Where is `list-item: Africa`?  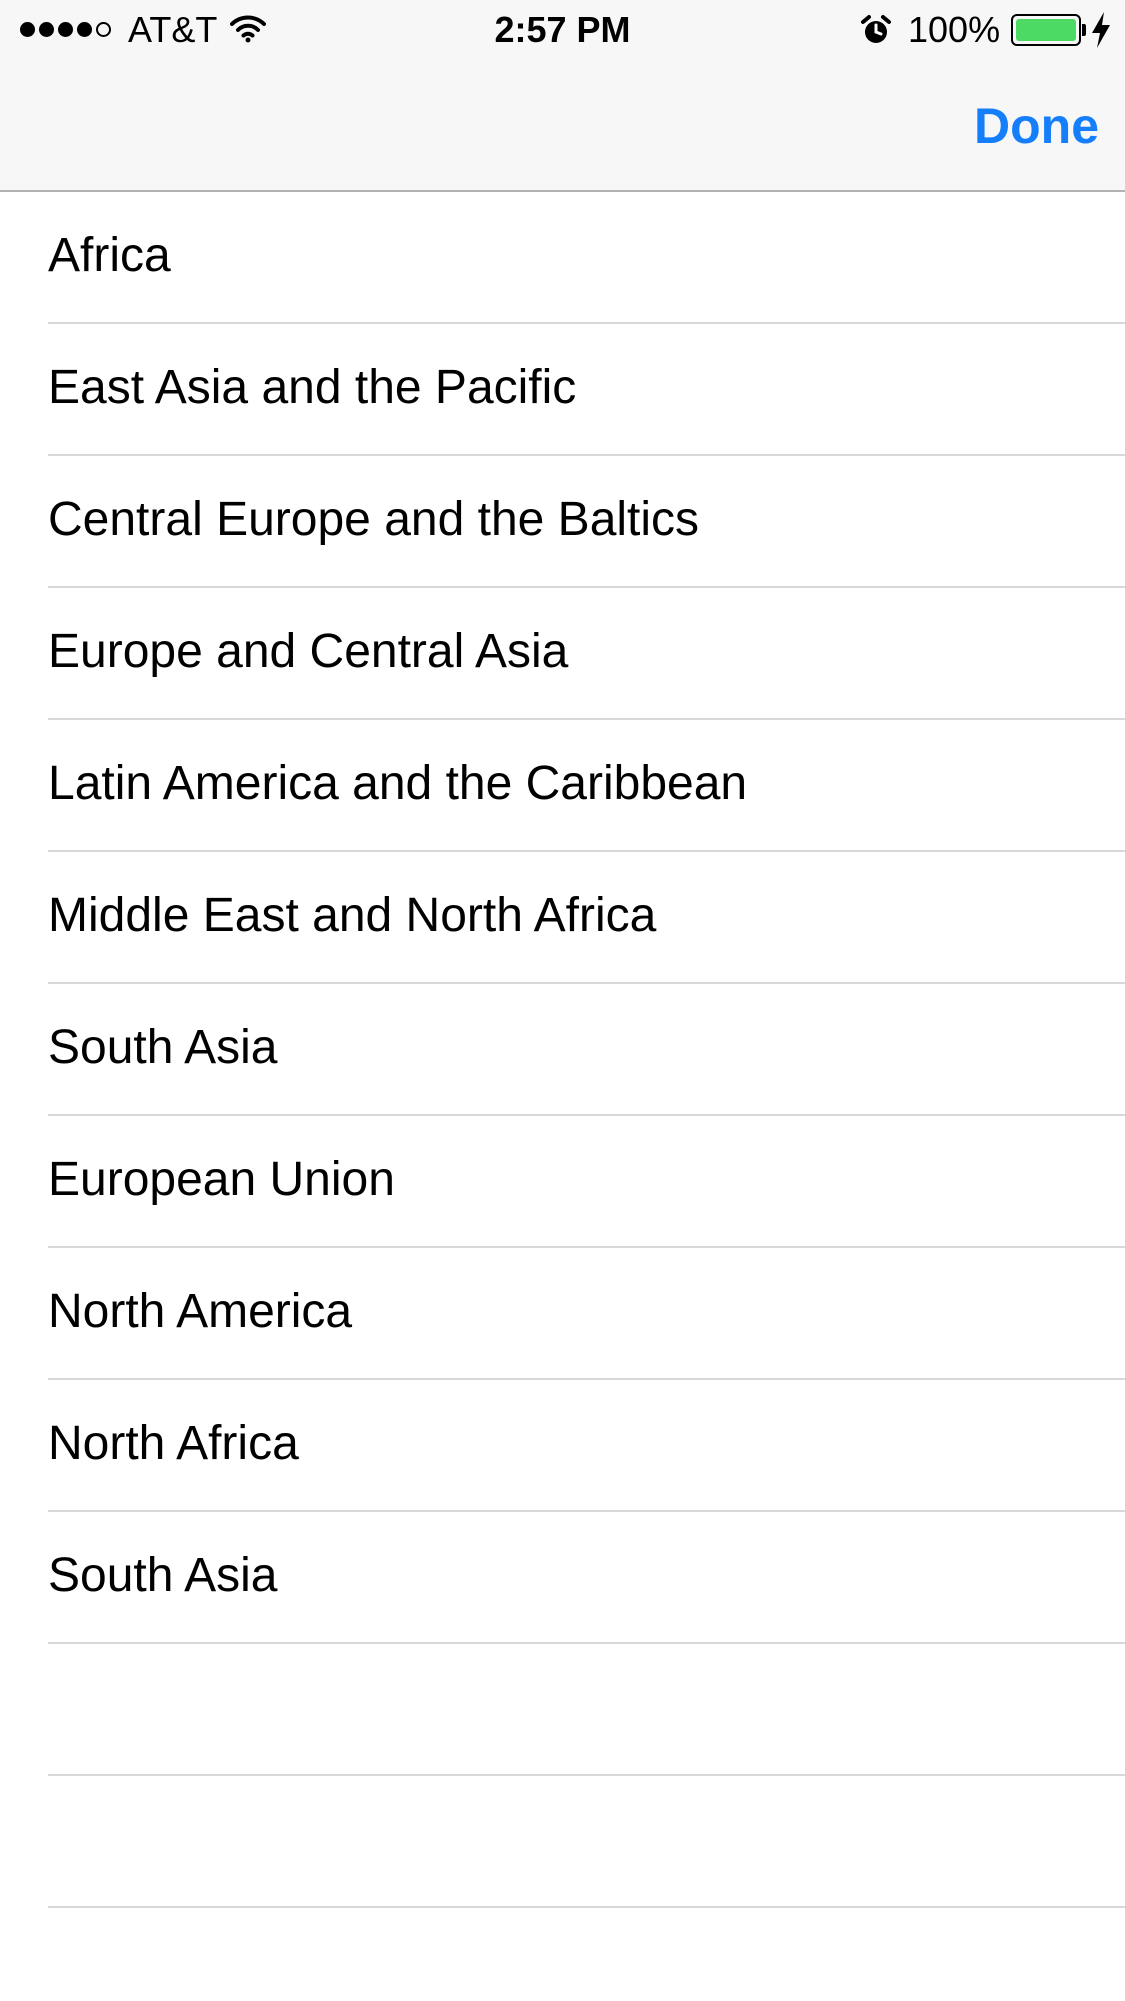
list-item: Africa is located at coordinates (562, 258).